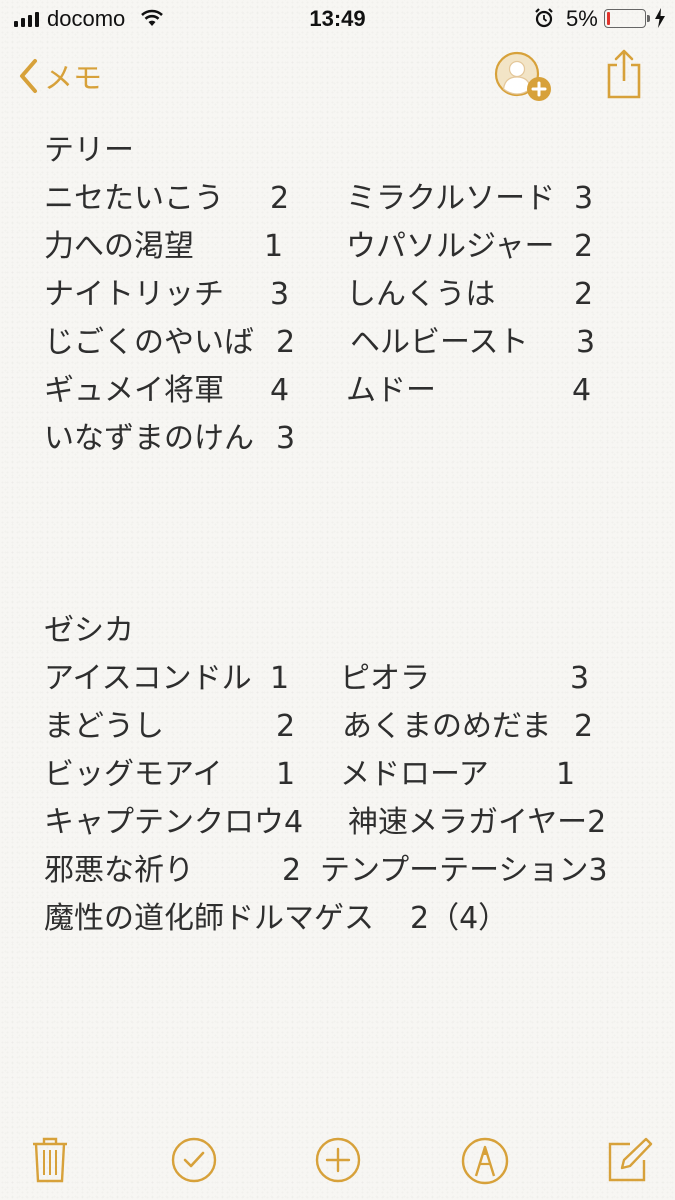 This screenshot has height=1200, width=675. I want to click on item-name: ピオラ, so click(385, 678).